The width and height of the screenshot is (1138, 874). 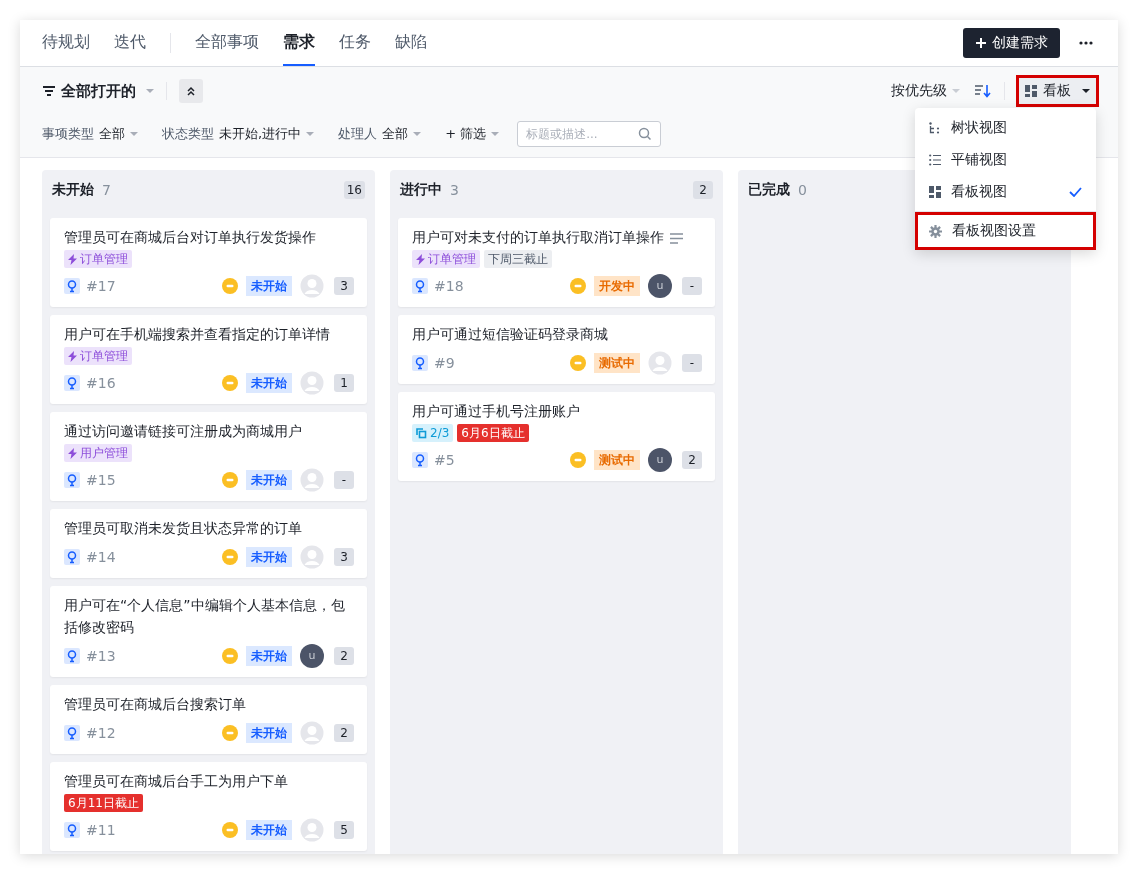 I want to click on nav-tab: 迭代, so click(x=130, y=43).